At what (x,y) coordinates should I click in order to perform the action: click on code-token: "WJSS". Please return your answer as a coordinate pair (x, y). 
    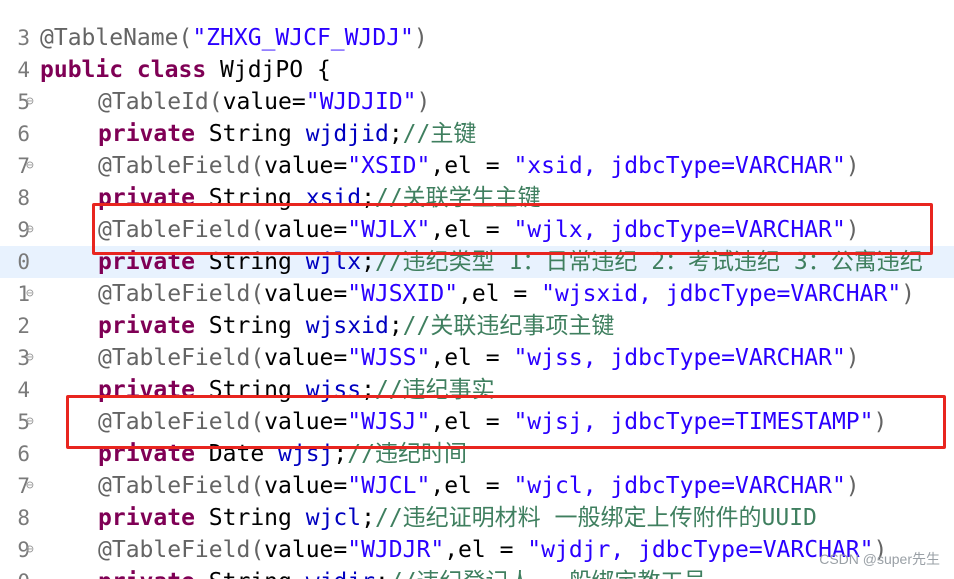
    Looking at the image, I should click on (389, 358).